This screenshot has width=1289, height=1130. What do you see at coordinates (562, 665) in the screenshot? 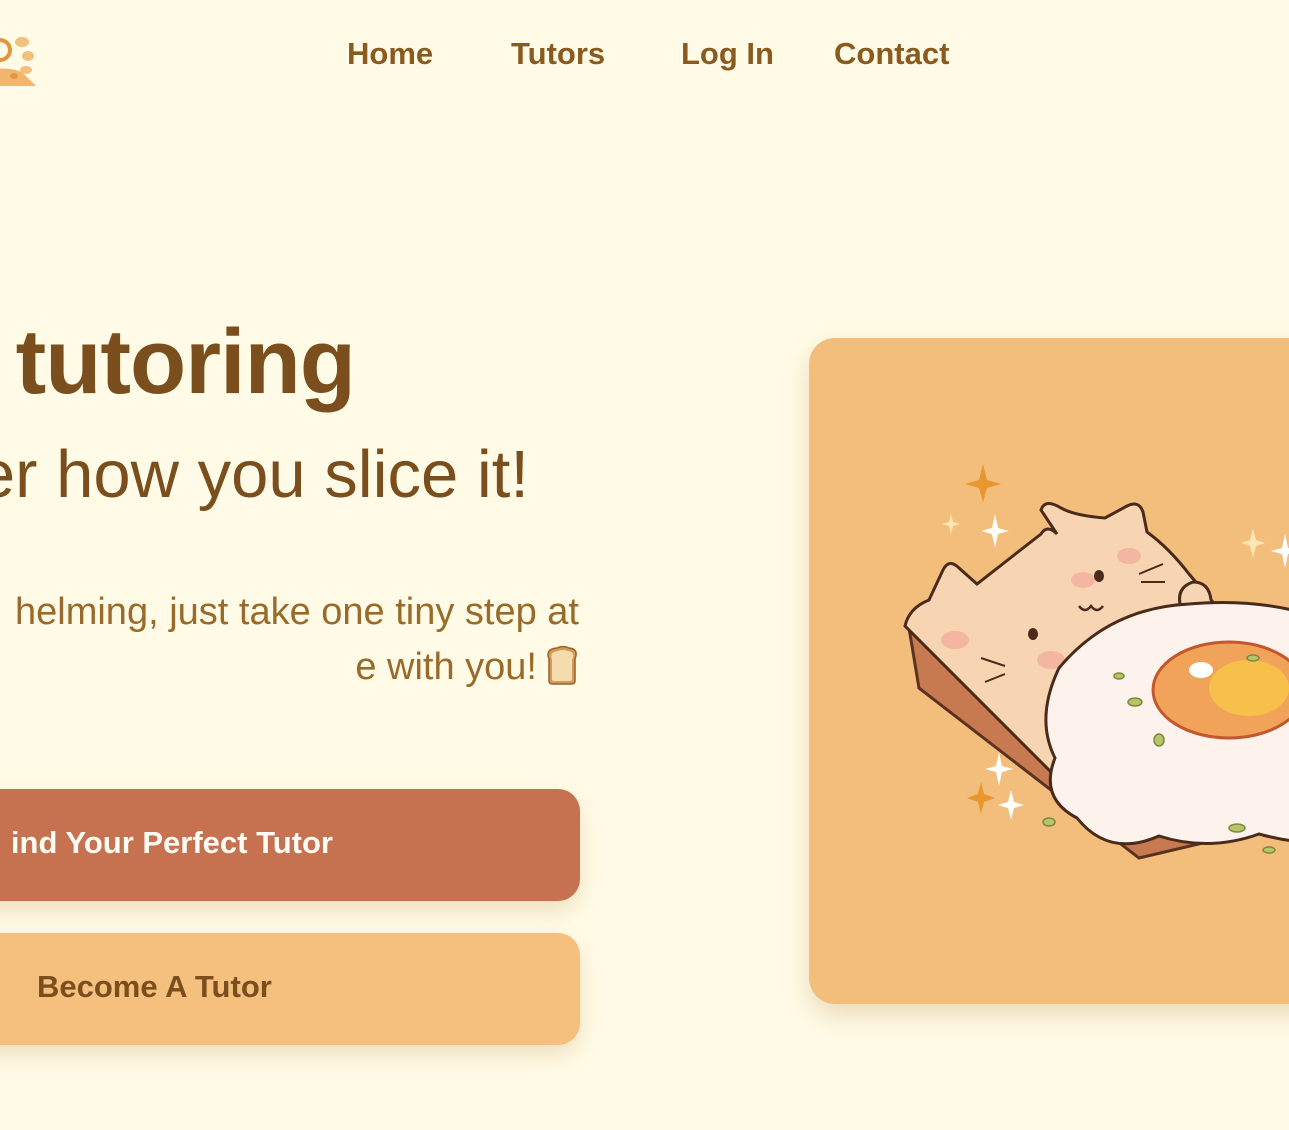
I see `bread-emoji-icon` at bounding box center [562, 665].